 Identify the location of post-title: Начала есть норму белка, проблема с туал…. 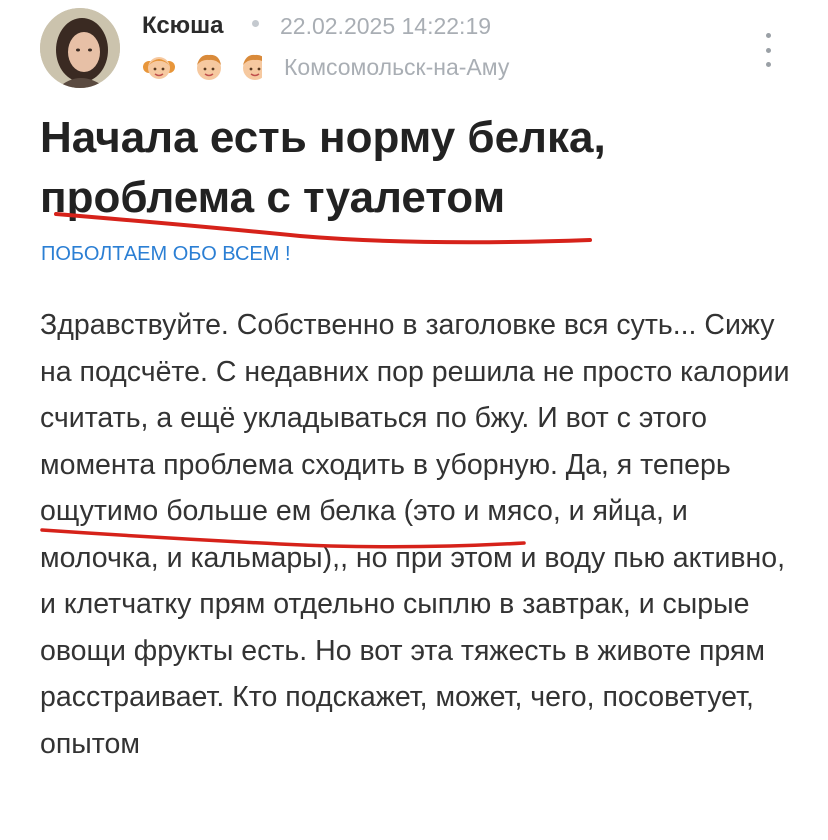
(323, 167).